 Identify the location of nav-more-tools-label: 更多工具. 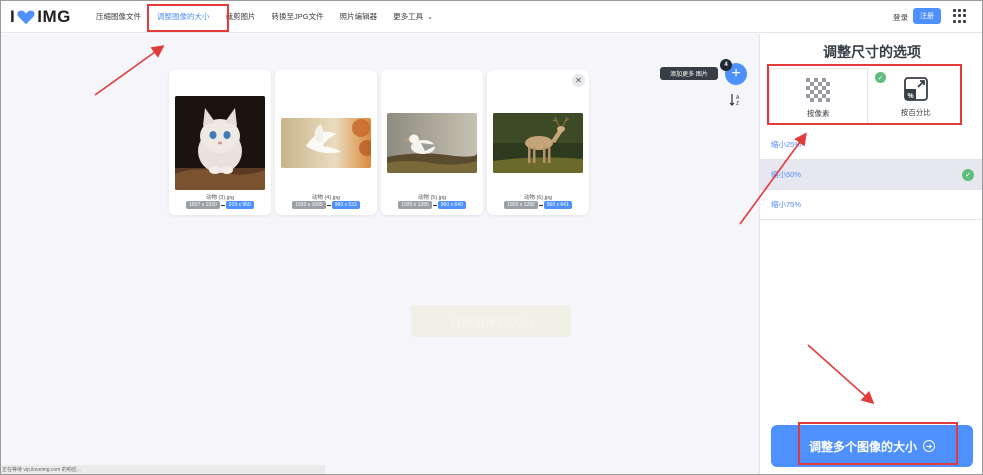
(408, 16).